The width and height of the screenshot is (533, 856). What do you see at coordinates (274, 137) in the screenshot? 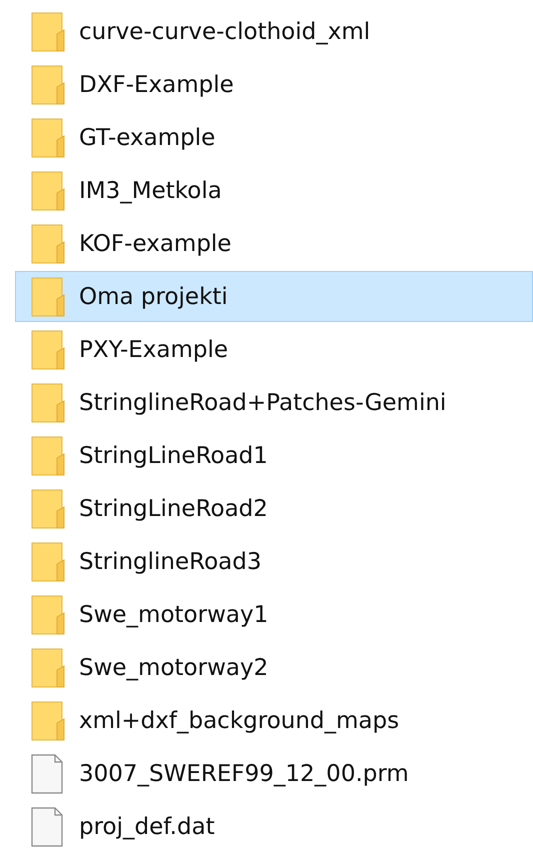
I see `file-list-item: GT-example` at bounding box center [274, 137].